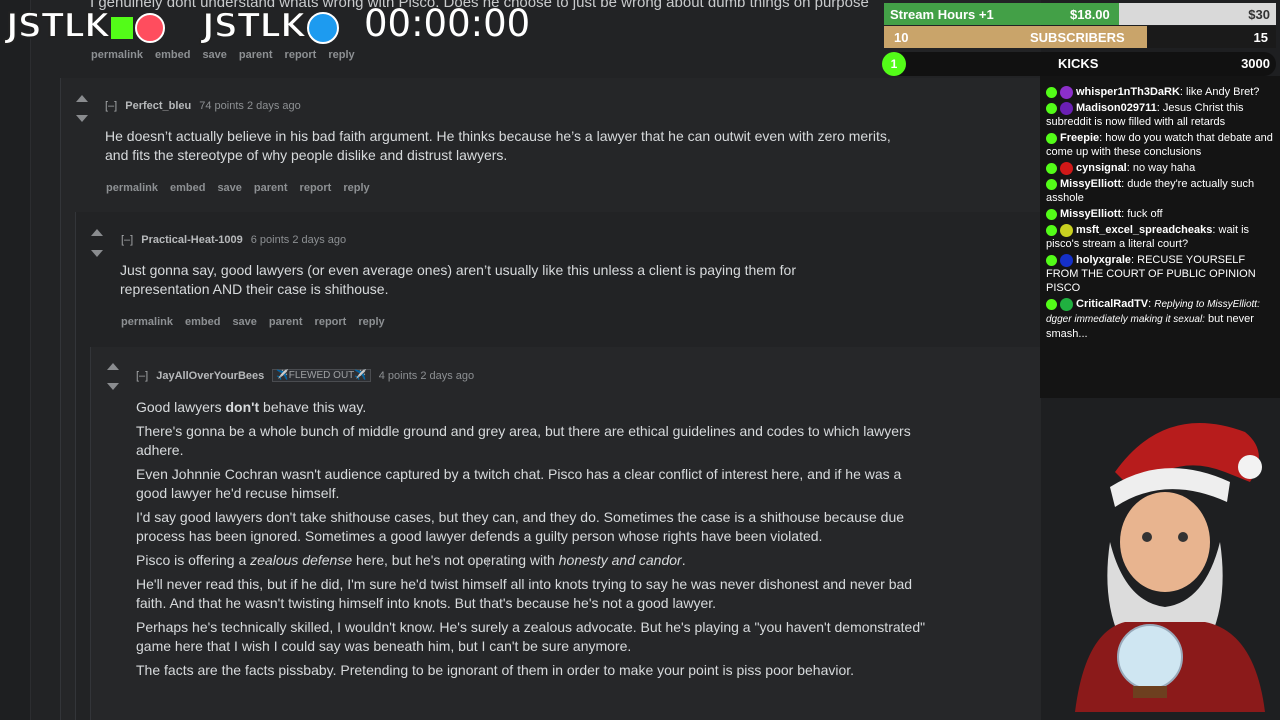  I want to click on comment-meta: 6 points 2 days ago, so click(298, 240).